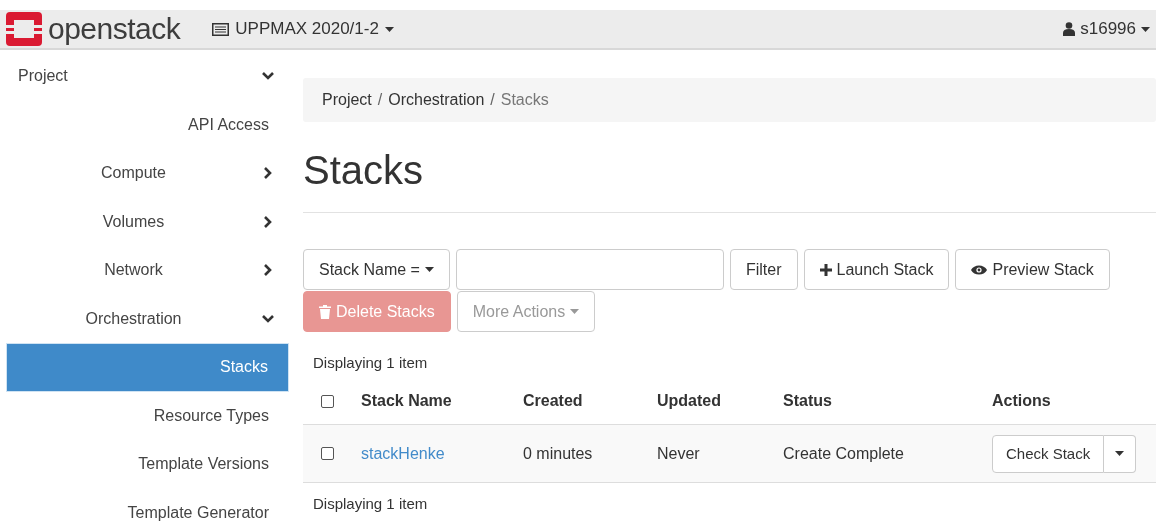  I want to click on launch-button: Launch Stack, so click(876, 269).